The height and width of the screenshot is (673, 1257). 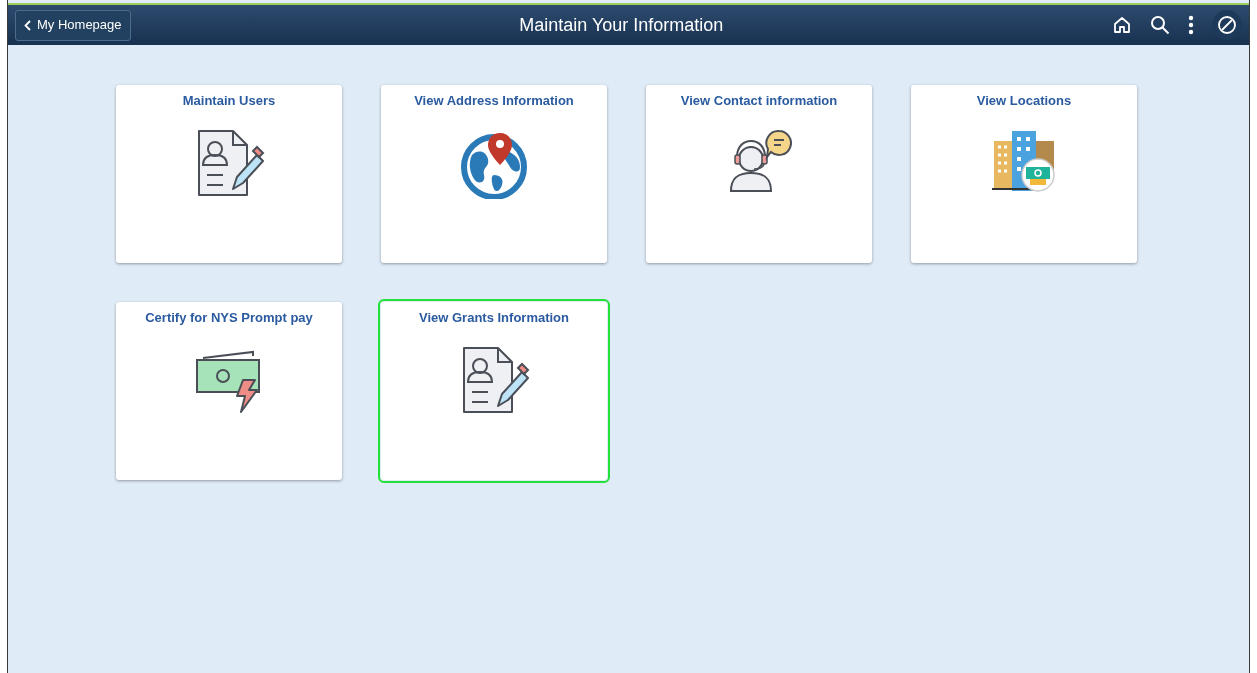 I want to click on tile-title: Certify for NYS Prompt pay, so click(x=229, y=318).